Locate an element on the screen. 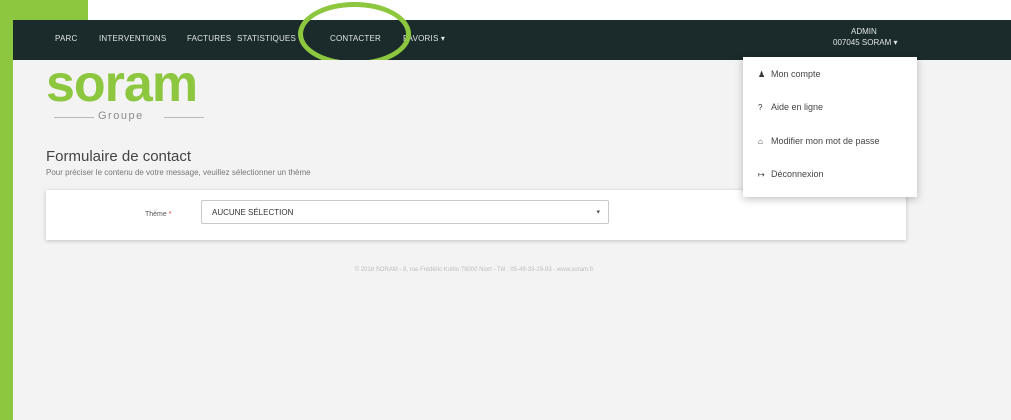 The height and width of the screenshot is (420, 1011). theme-label-text: Thème is located at coordinates (156, 214).